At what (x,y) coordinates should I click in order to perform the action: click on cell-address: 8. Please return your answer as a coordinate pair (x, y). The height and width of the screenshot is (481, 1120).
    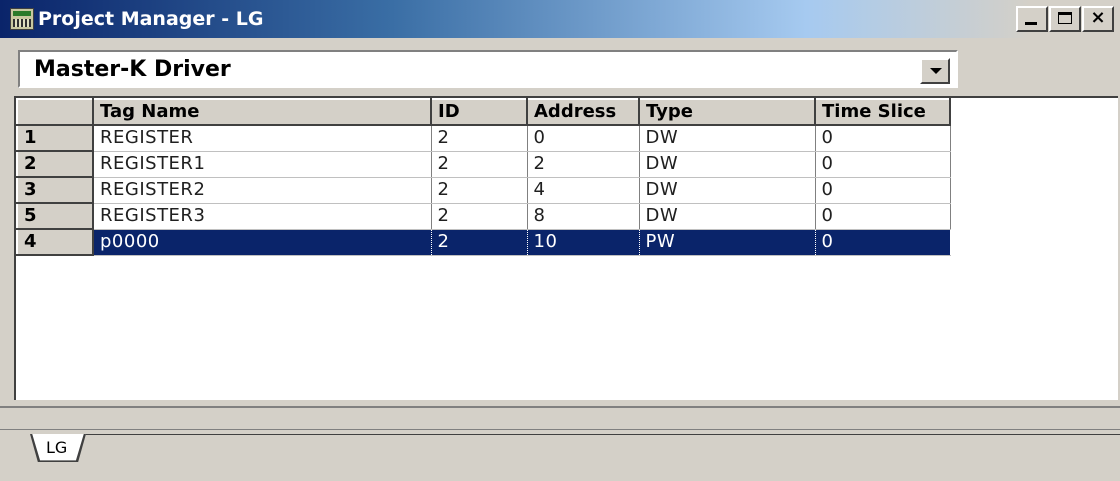
    Looking at the image, I should click on (583, 216).